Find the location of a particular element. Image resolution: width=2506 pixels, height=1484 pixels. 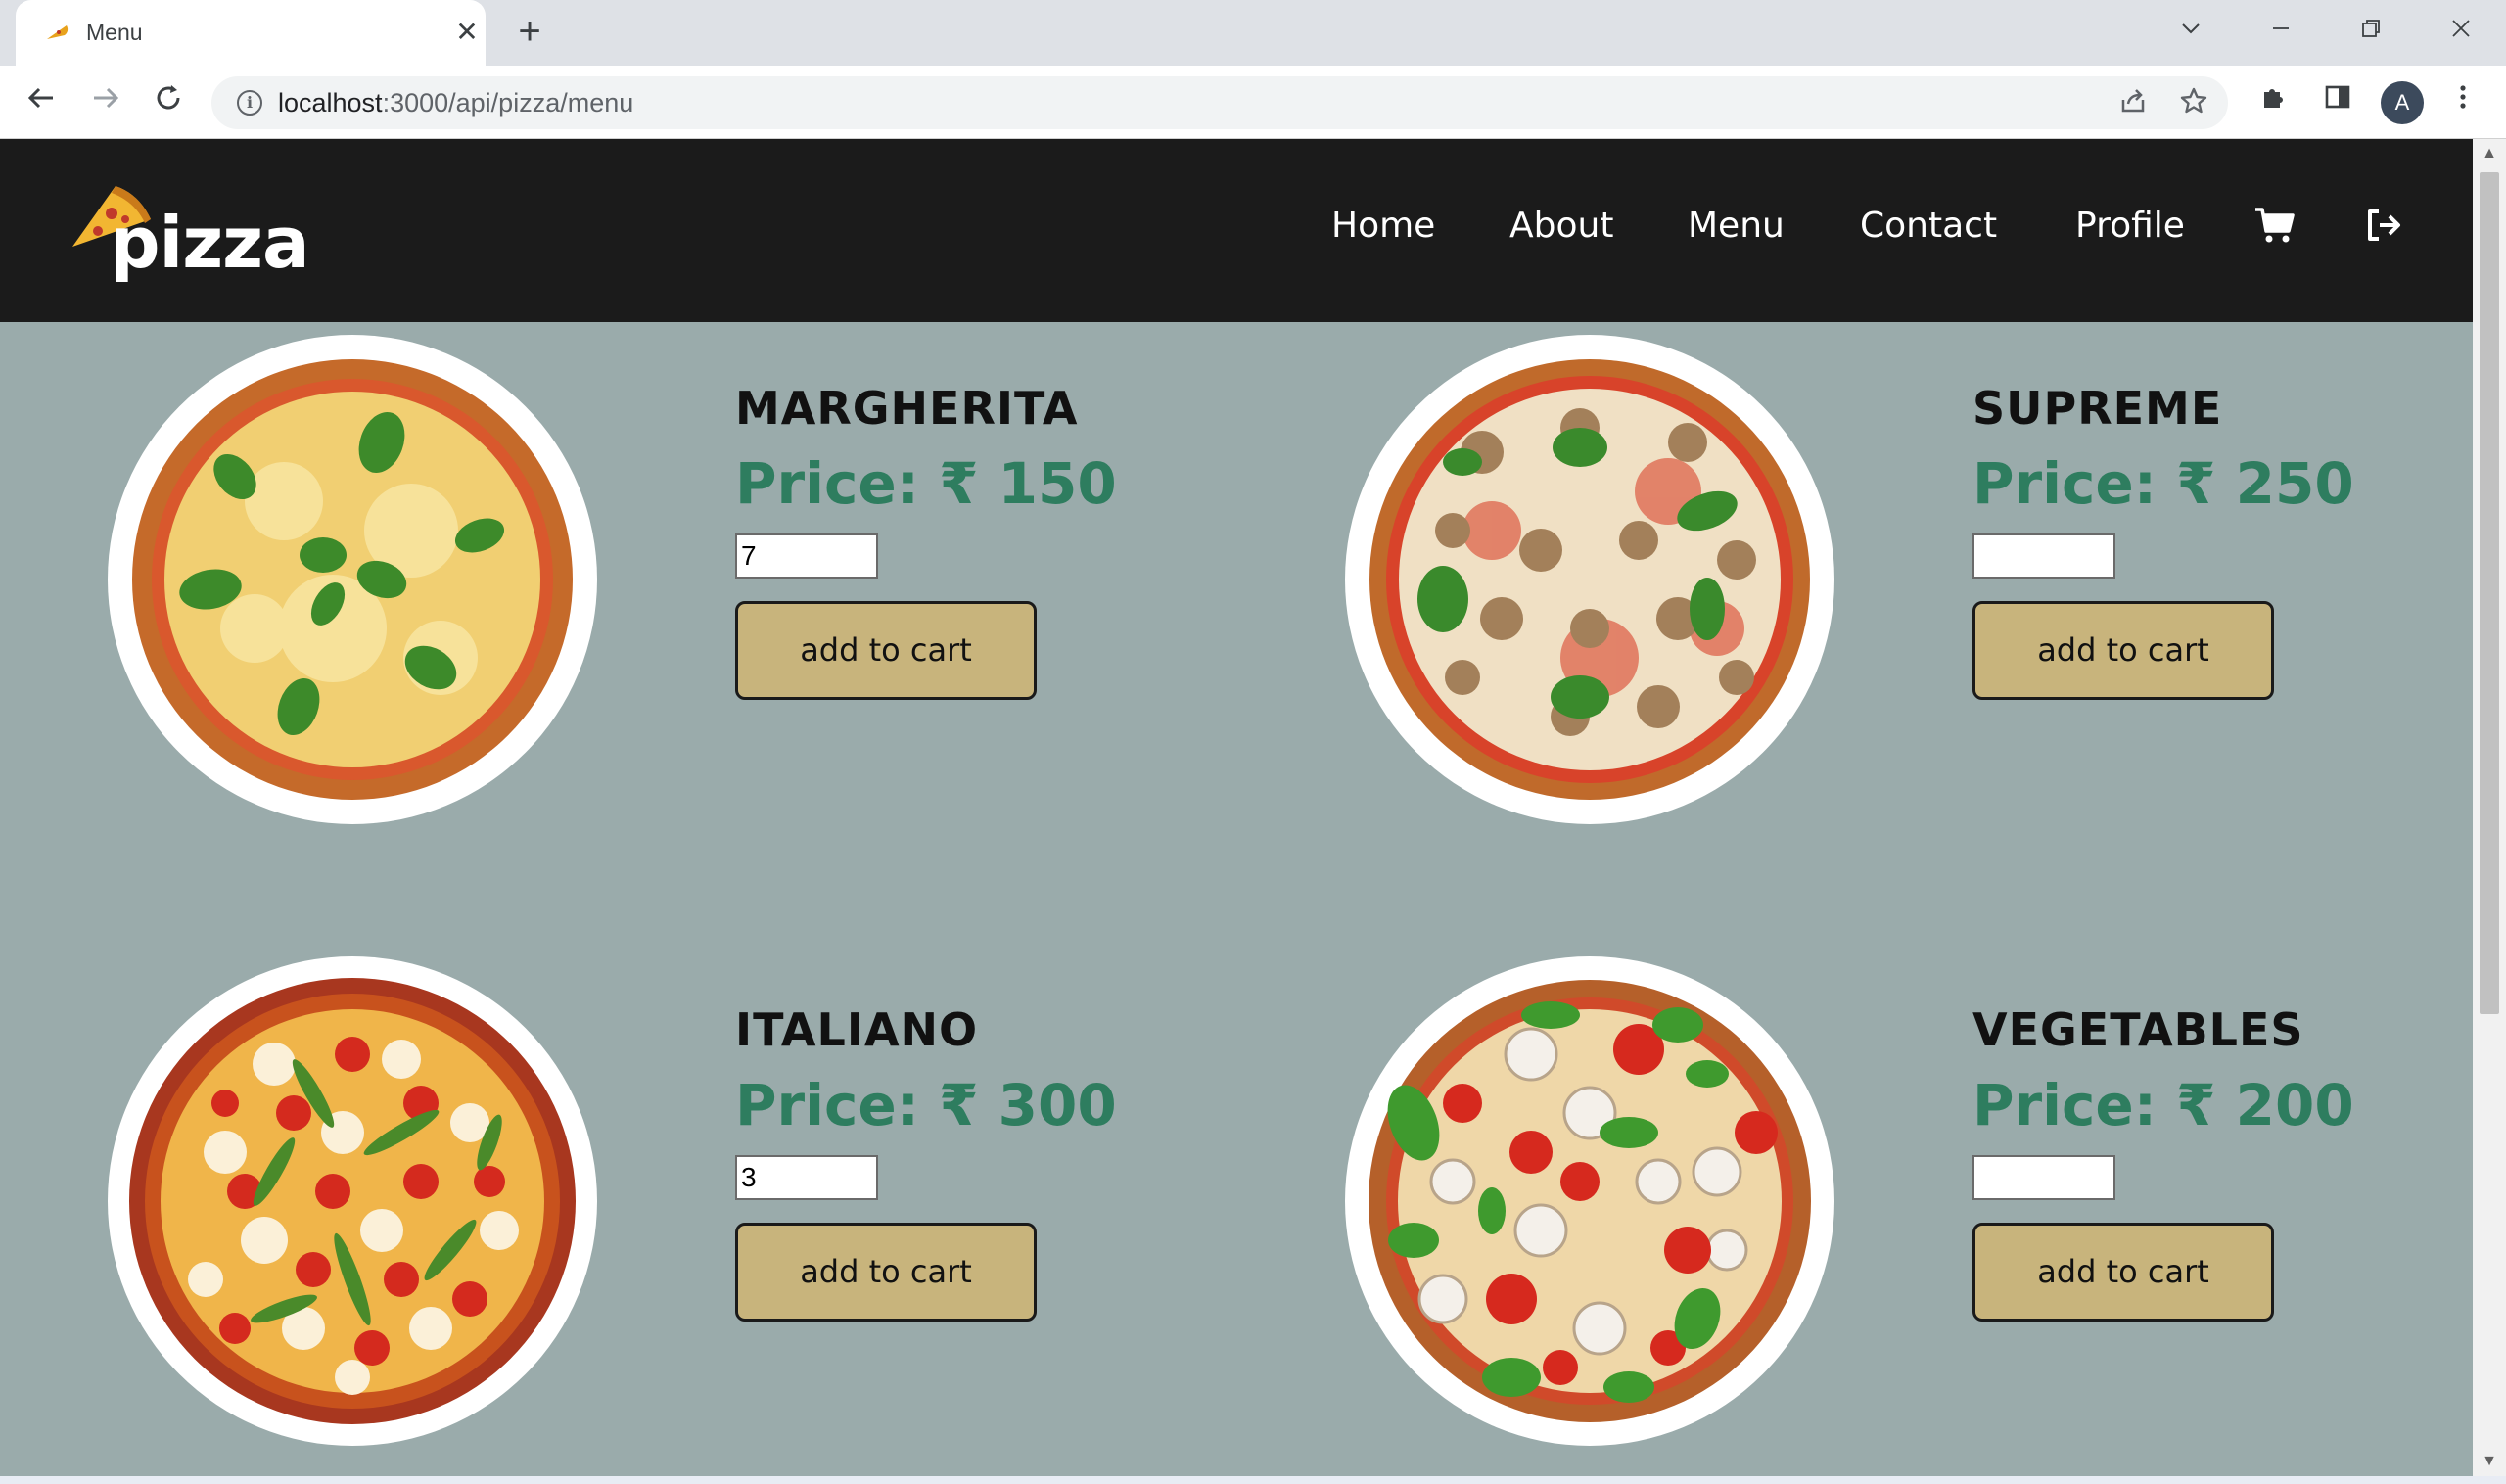

site-logo: pizza is located at coordinates (189, 234).